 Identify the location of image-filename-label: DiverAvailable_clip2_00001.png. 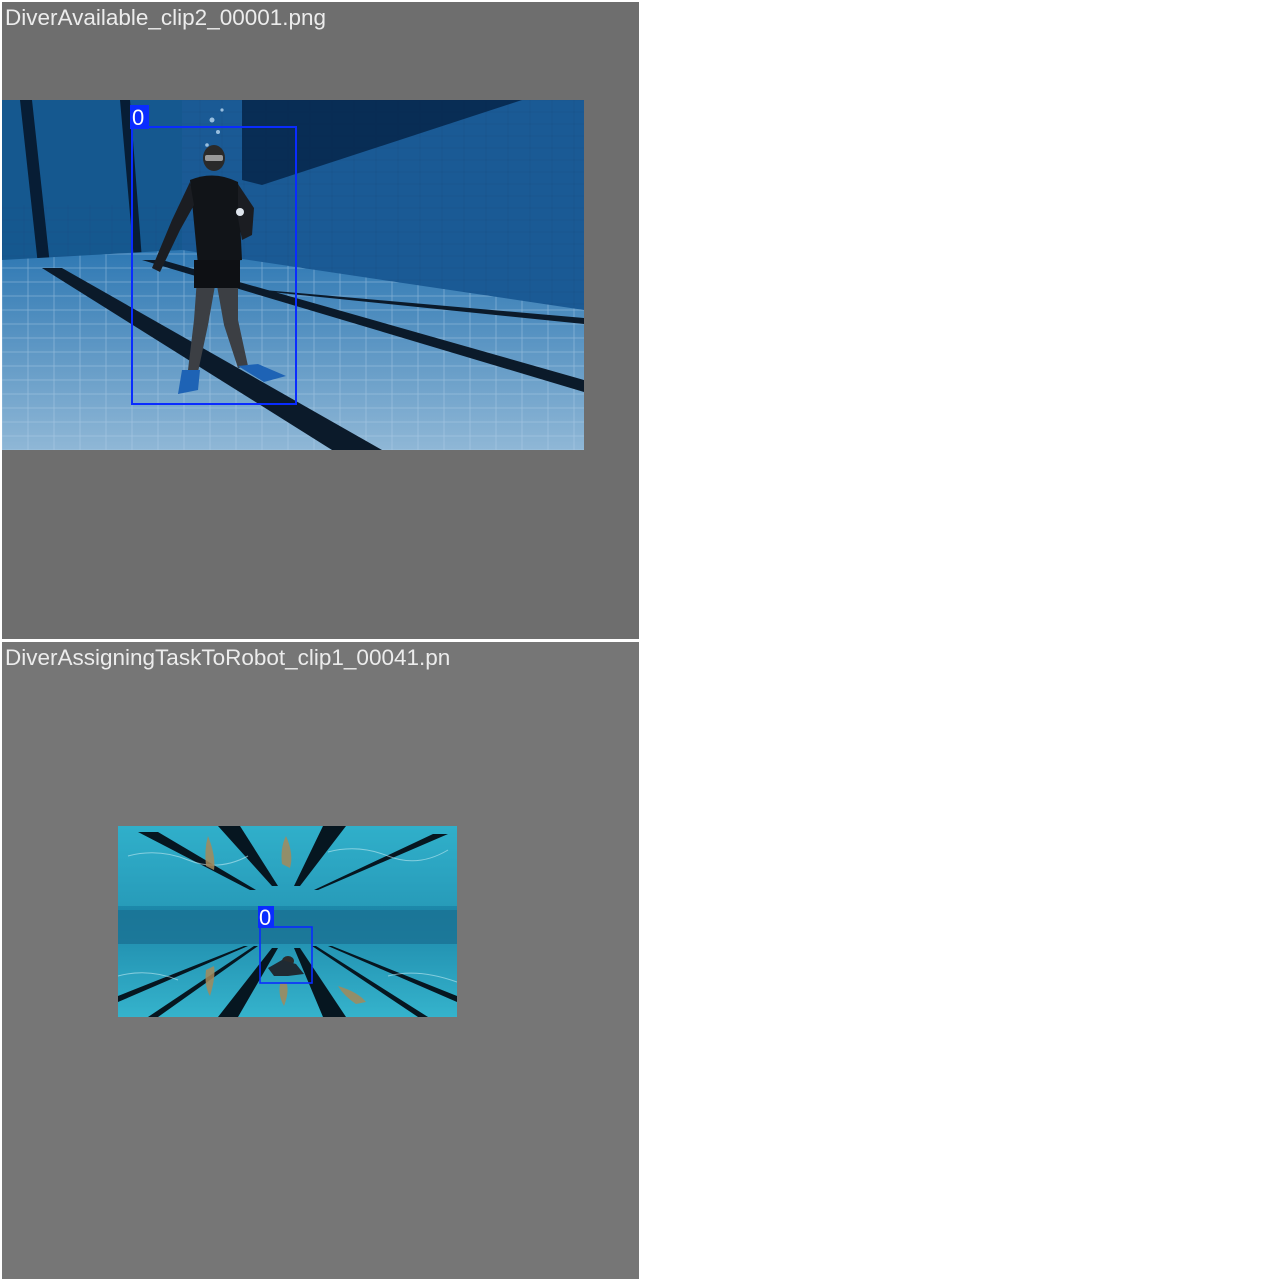
(166, 17).